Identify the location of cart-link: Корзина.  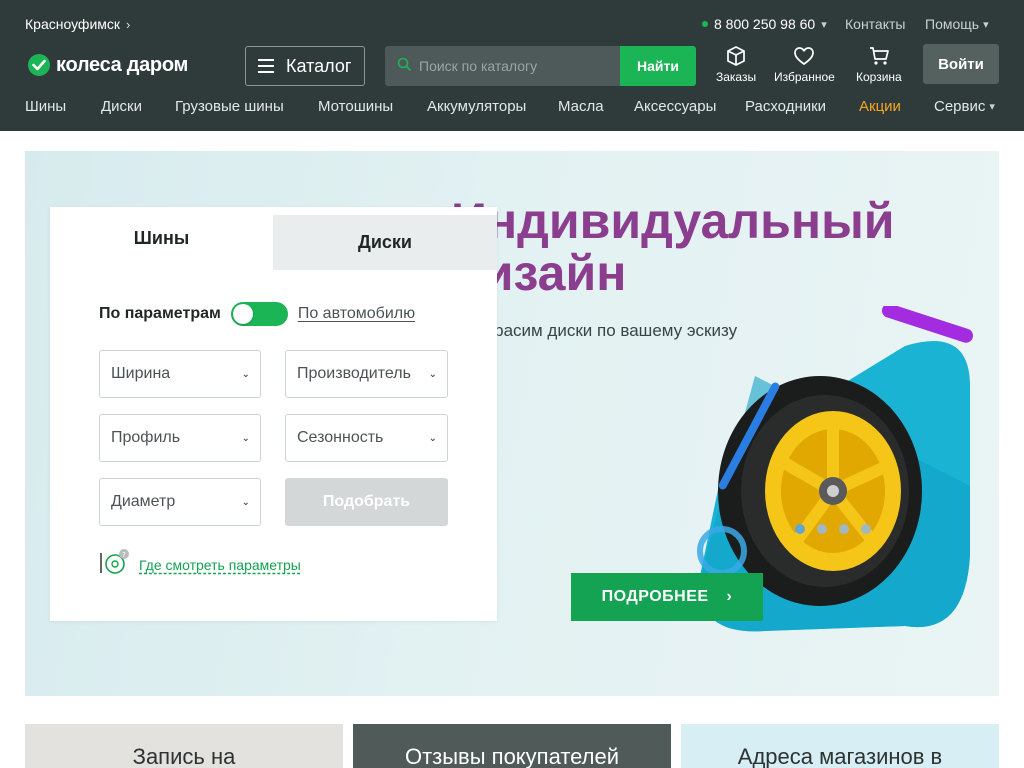
(879, 64).